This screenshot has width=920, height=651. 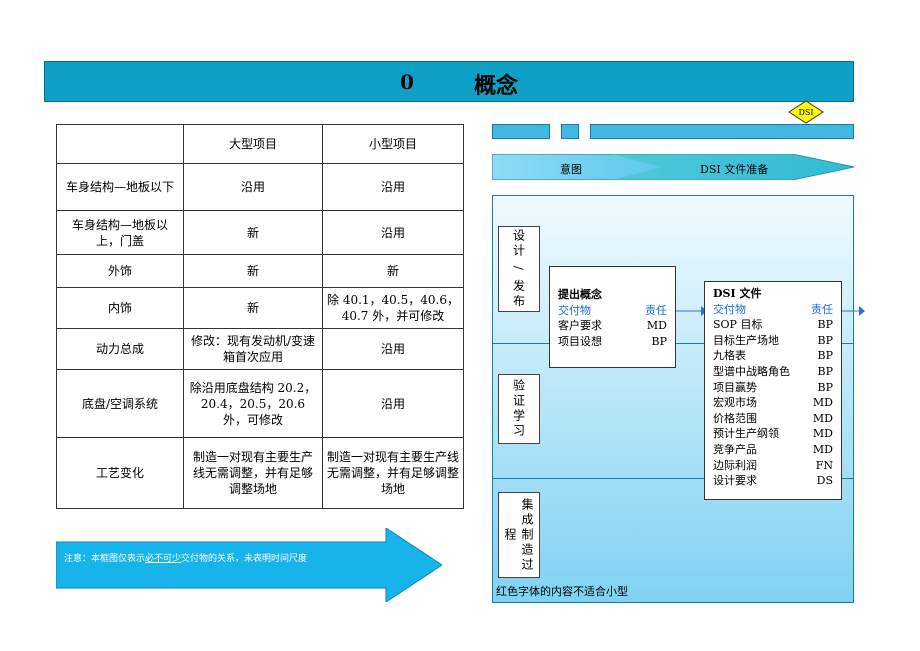 What do you see at coordinates (253, 403) in the screenshot?
I see `table-cell: 除沿用底盘结构 20.2，20.4，20.5，20.6 外，可修改` at bounding box center [253, 403].